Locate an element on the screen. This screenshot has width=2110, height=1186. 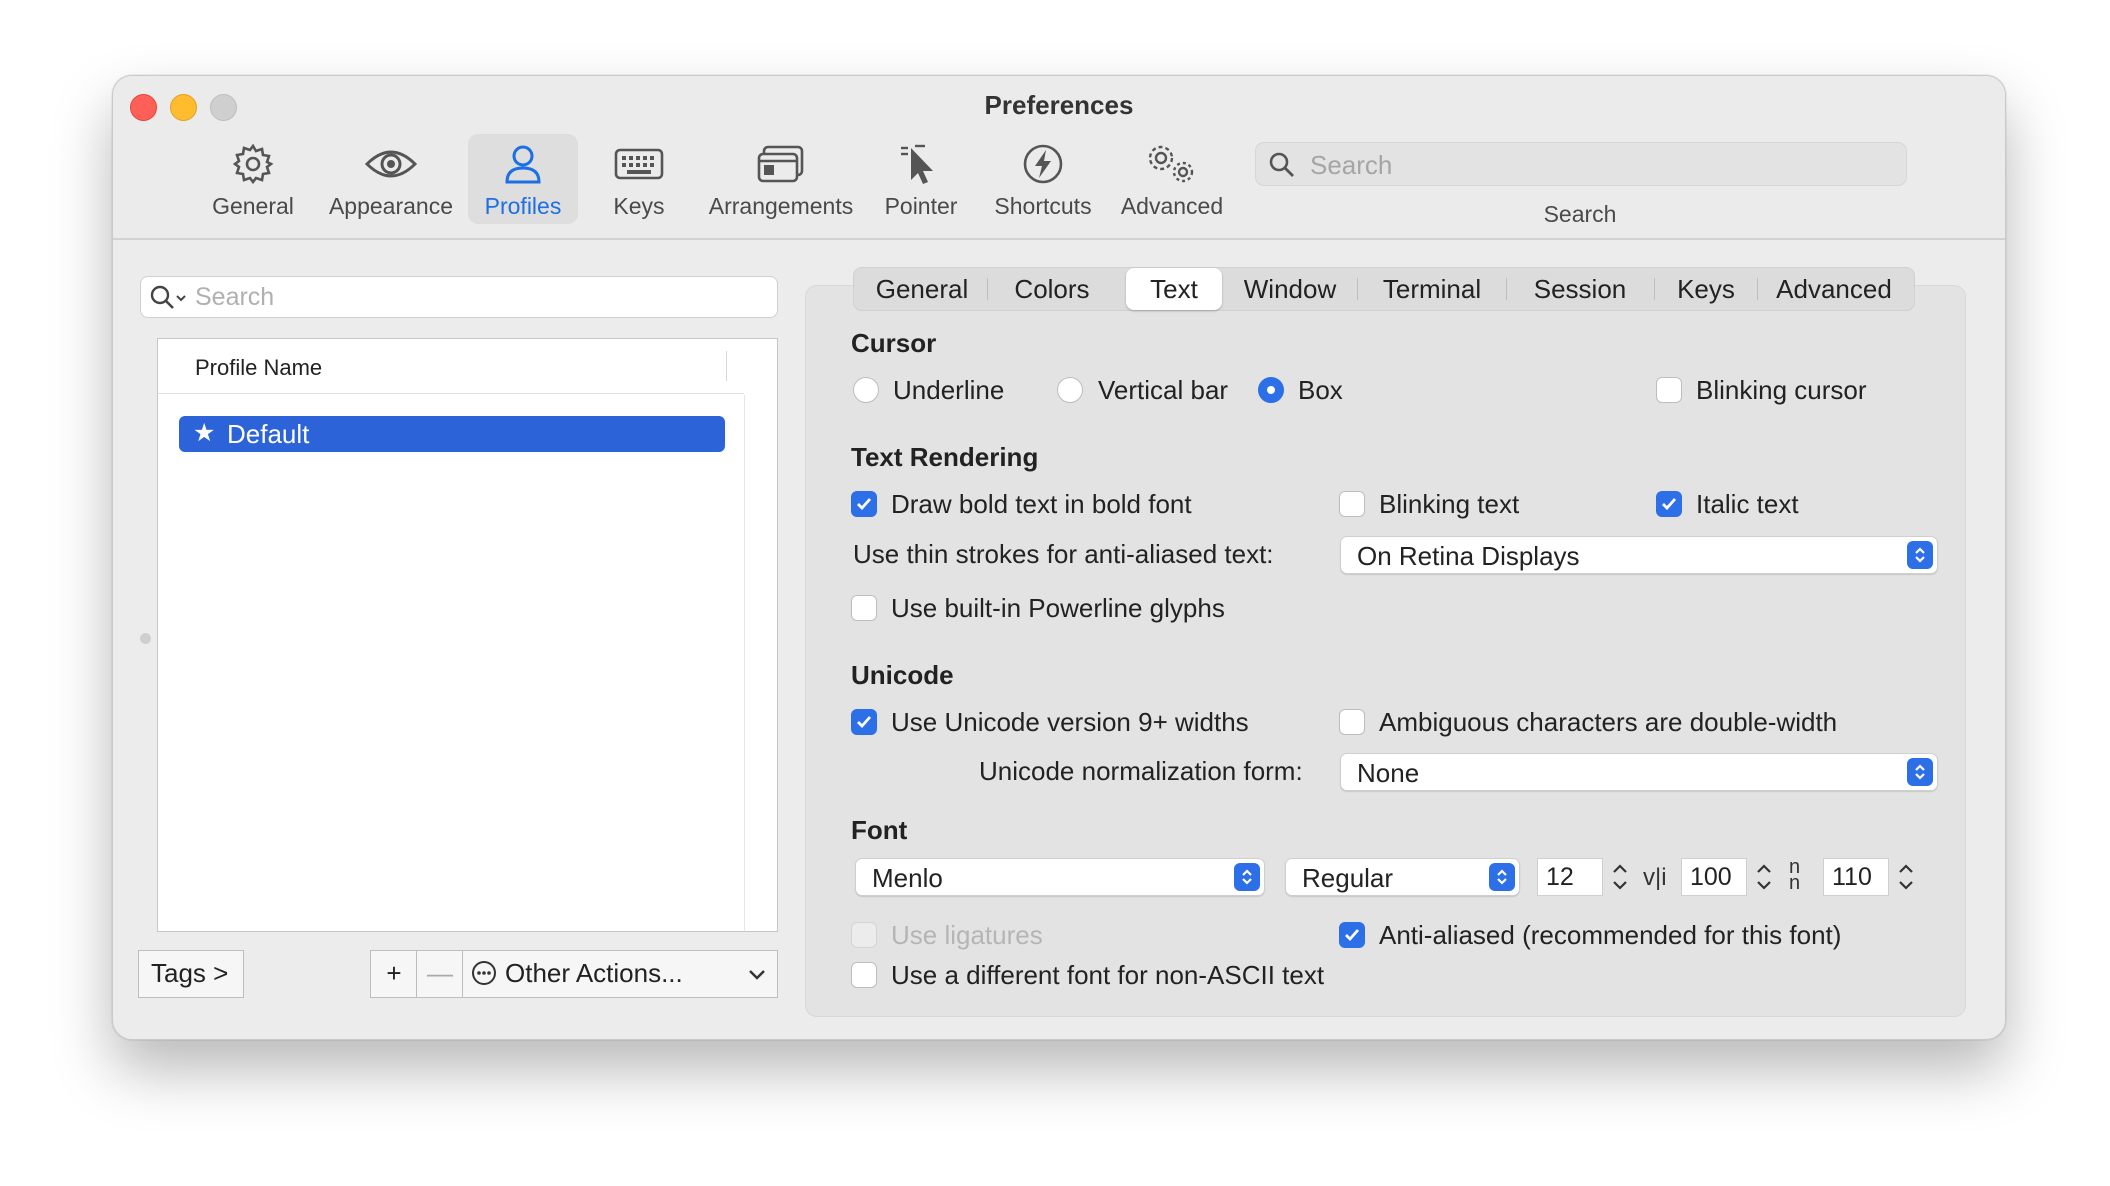
toolbar-arrangements: Arrangements is located at coordinates (781, 179).